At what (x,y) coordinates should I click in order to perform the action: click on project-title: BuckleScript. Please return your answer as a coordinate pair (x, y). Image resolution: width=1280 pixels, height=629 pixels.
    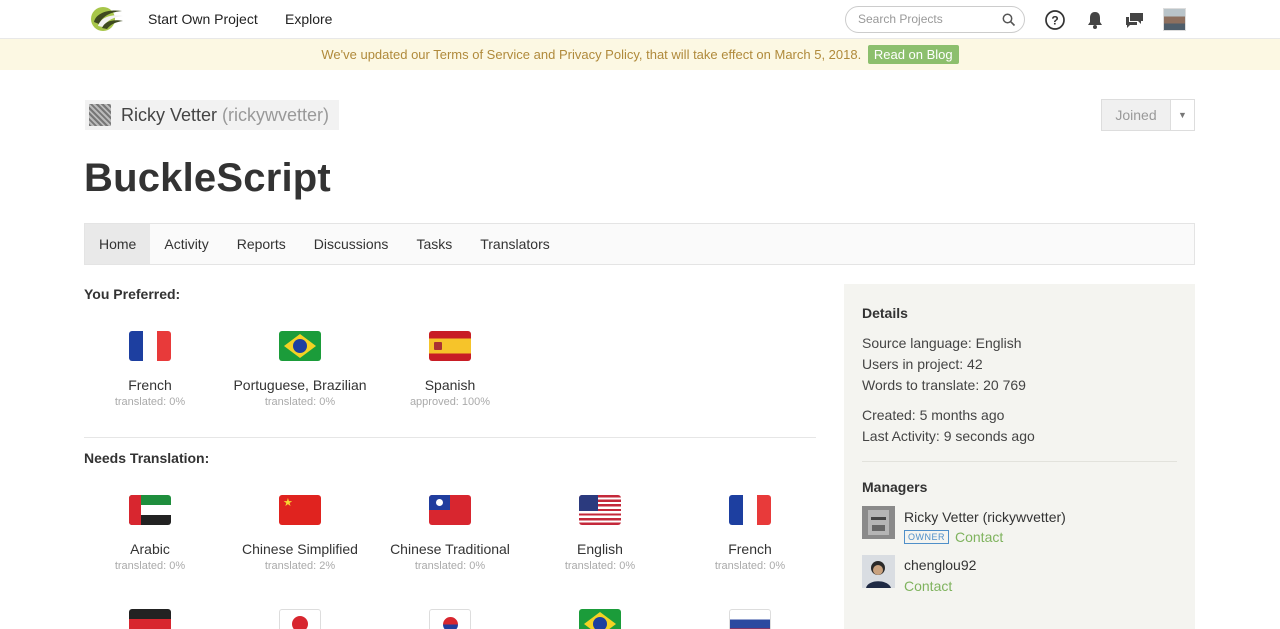
    Looking at the image, I should click on (207, 178).